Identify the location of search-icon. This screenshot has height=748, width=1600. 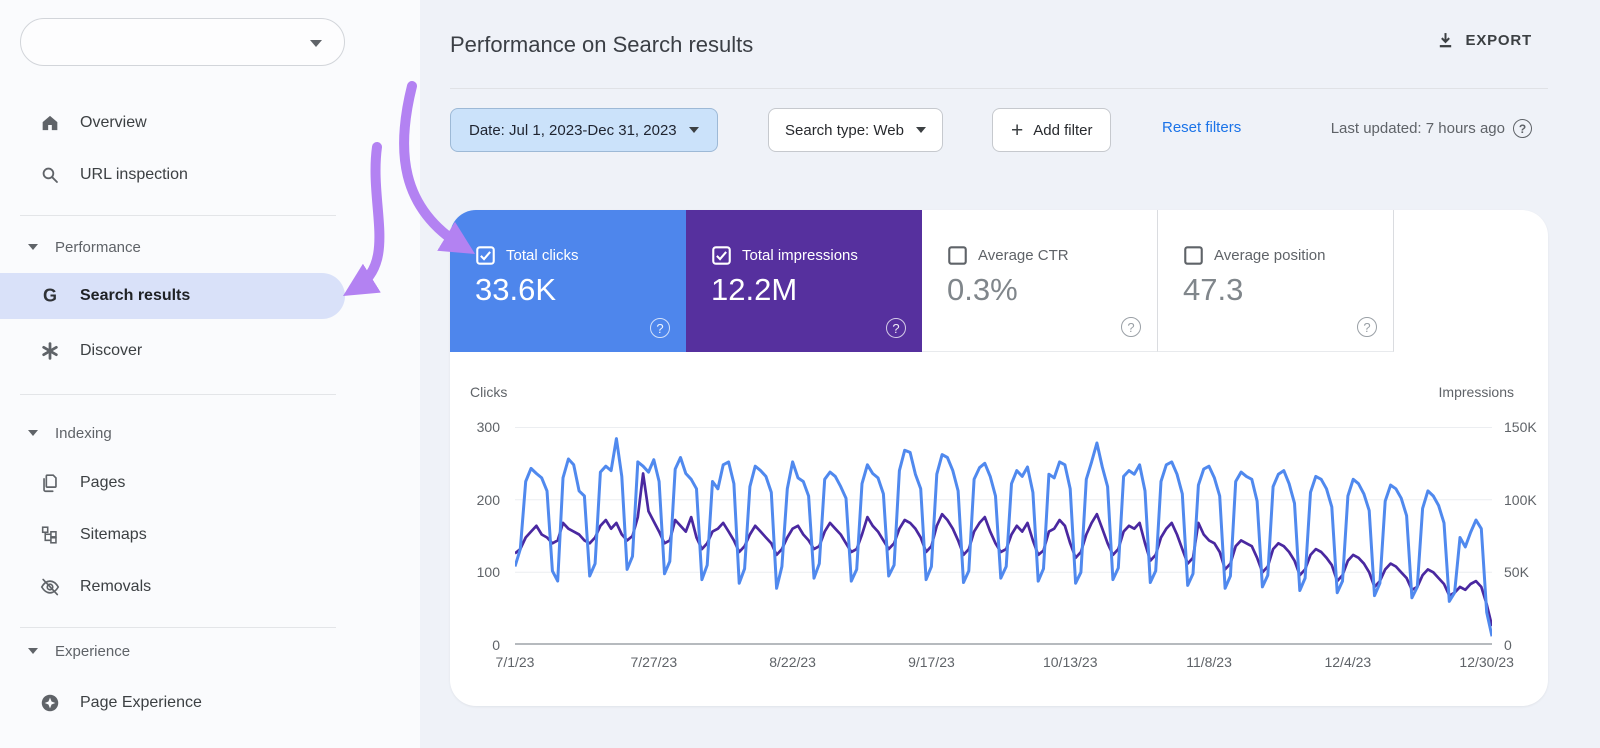
(50, 175).